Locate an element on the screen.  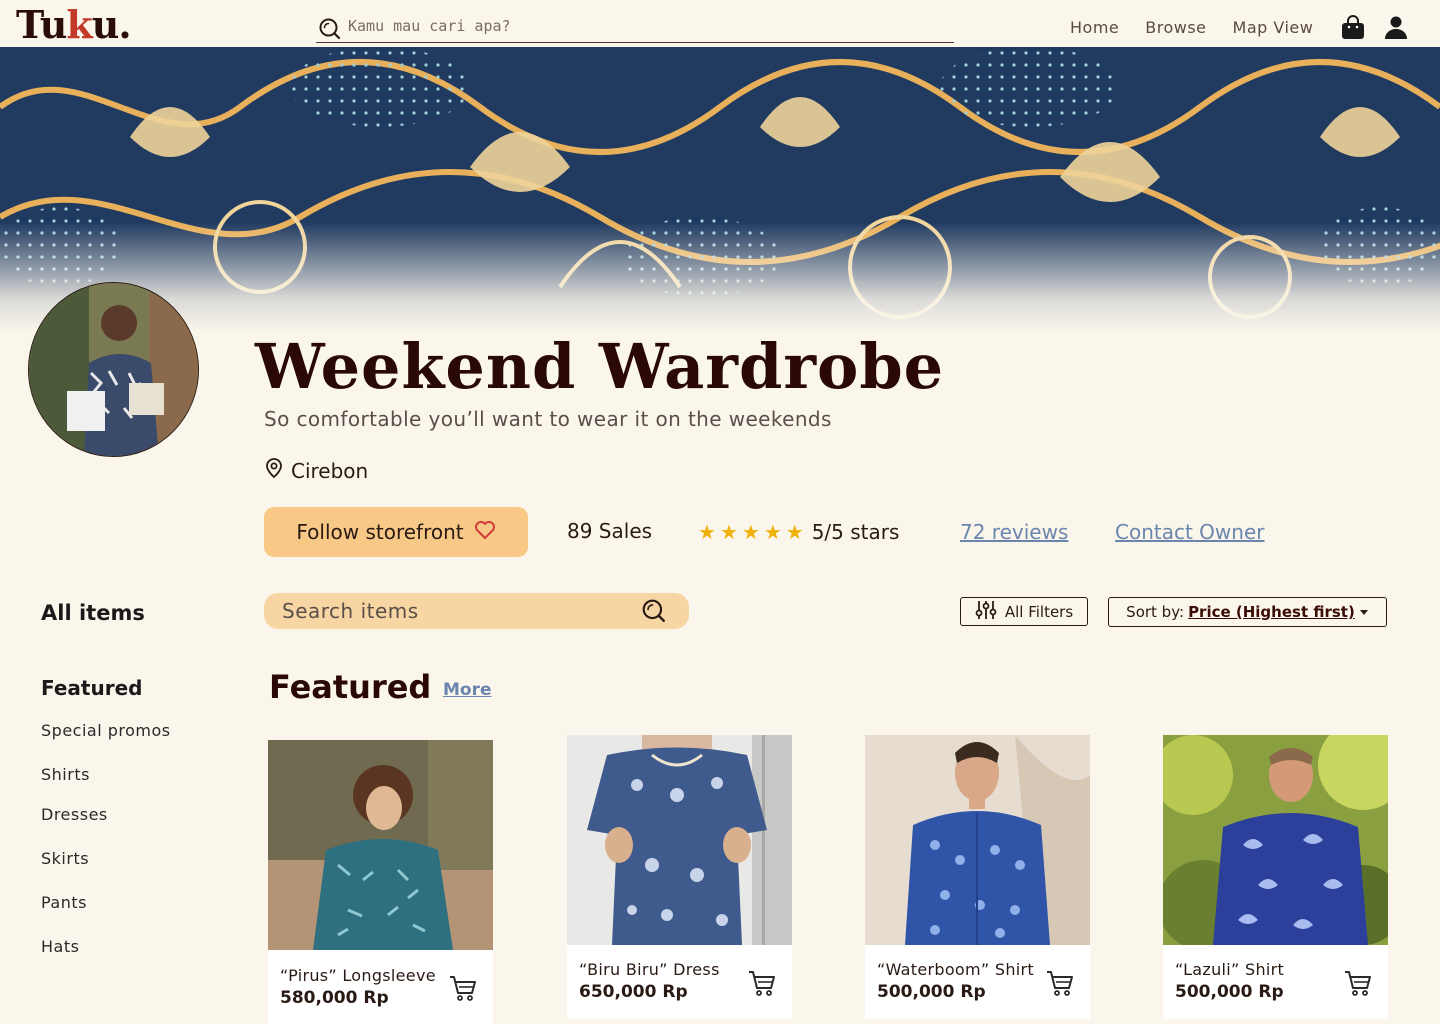
all-filters-button: All Filters is located at coordinates (1024, 611).